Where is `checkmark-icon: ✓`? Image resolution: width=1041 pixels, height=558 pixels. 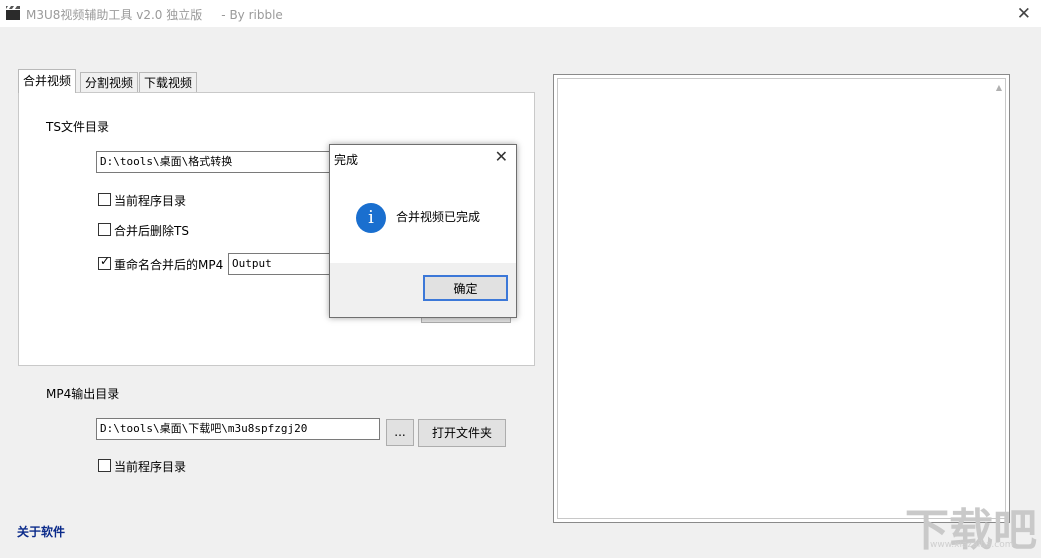
checkmark-icon: ✓ is located at coordinates (105, 261).